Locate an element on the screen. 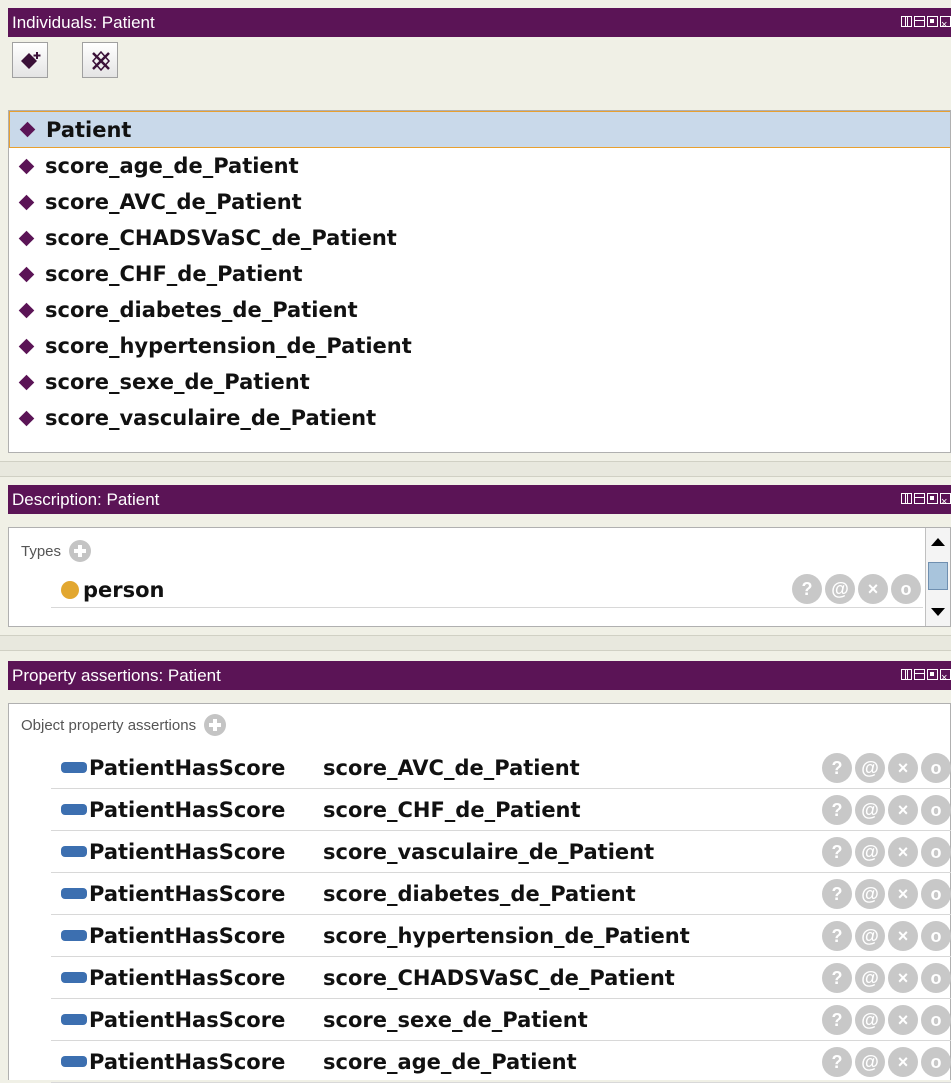 This screenshot has height=1083, width=951. delete-individual-icon is located at coordinates (101, 61).